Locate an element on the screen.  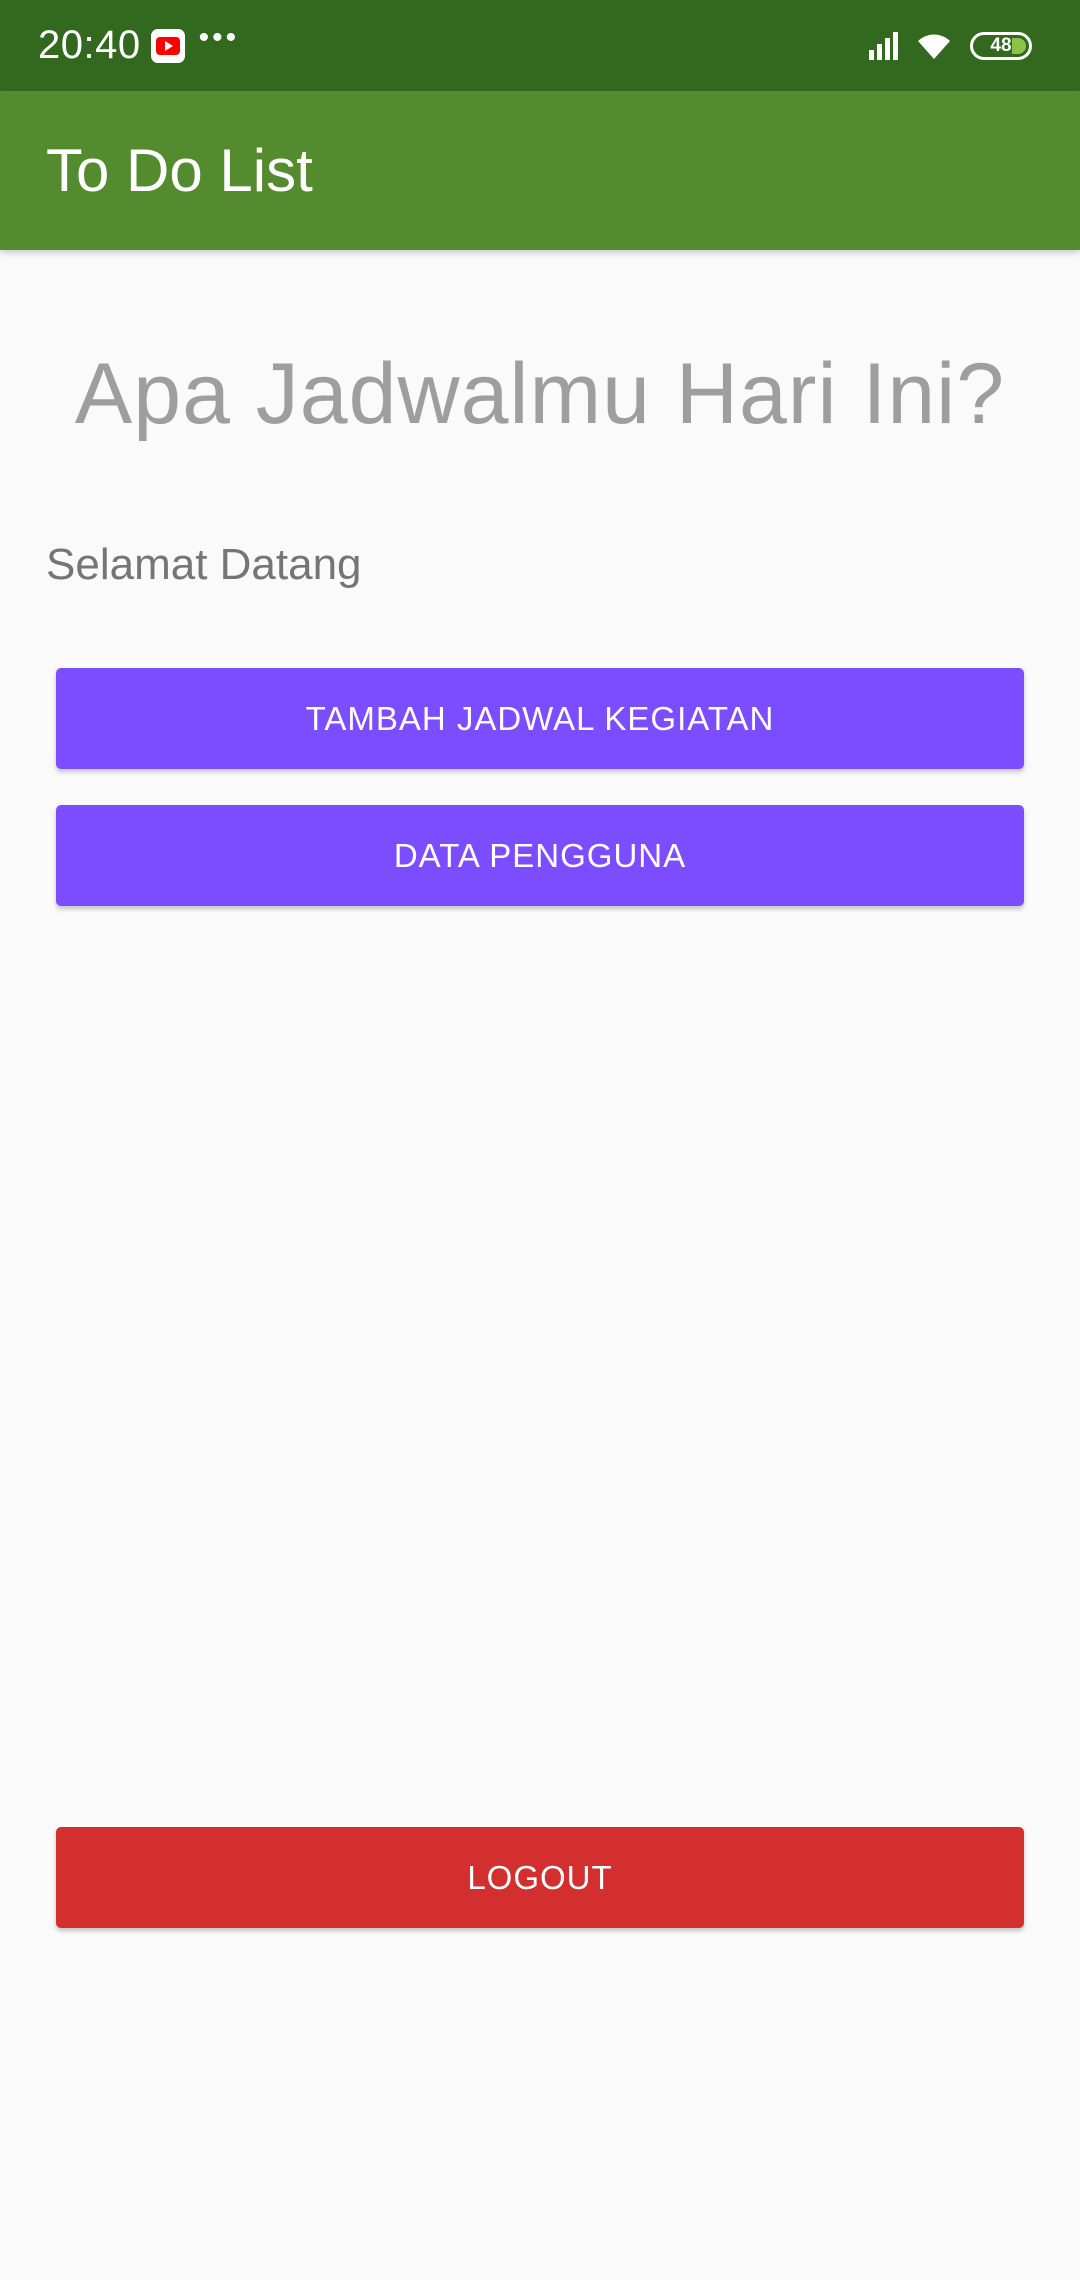
system-icons: 48 is located at coordinates (950, 46).